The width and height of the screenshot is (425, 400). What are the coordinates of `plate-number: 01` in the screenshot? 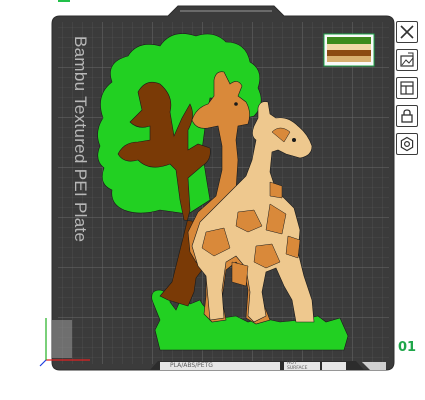 It's located at (407, 347).